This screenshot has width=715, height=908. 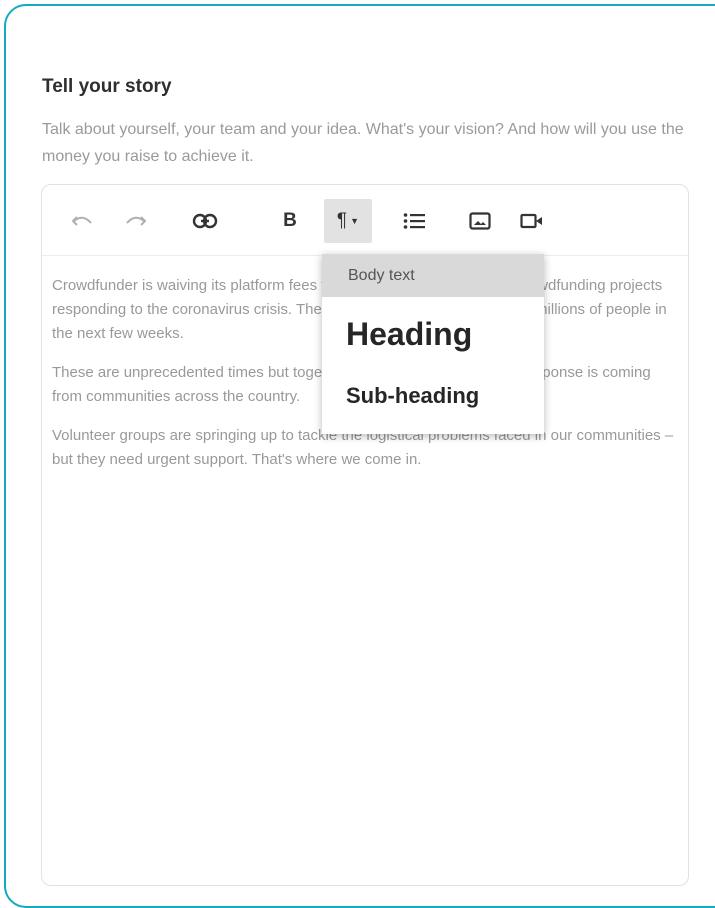 I want to click on bold-icon: B, so click(x=290, y=220).